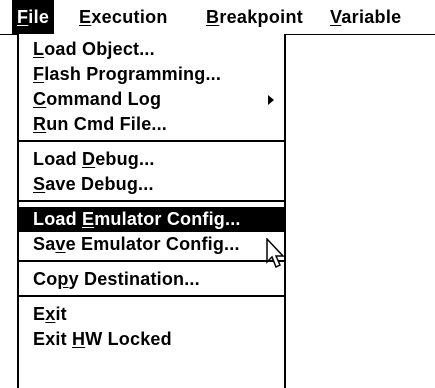 The width and height of the screenshot is (435, 388). What do you see at coordinates (365, 17) in the screenshot?
I see `menu-variable: Variable` at bounding box center [365, 17].